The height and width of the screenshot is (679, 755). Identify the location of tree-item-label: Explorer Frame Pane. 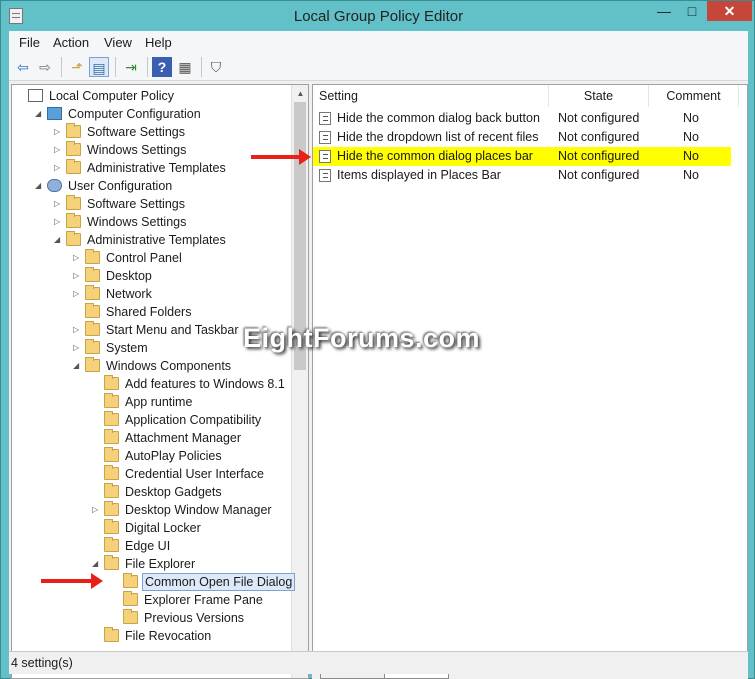
(203, 600).